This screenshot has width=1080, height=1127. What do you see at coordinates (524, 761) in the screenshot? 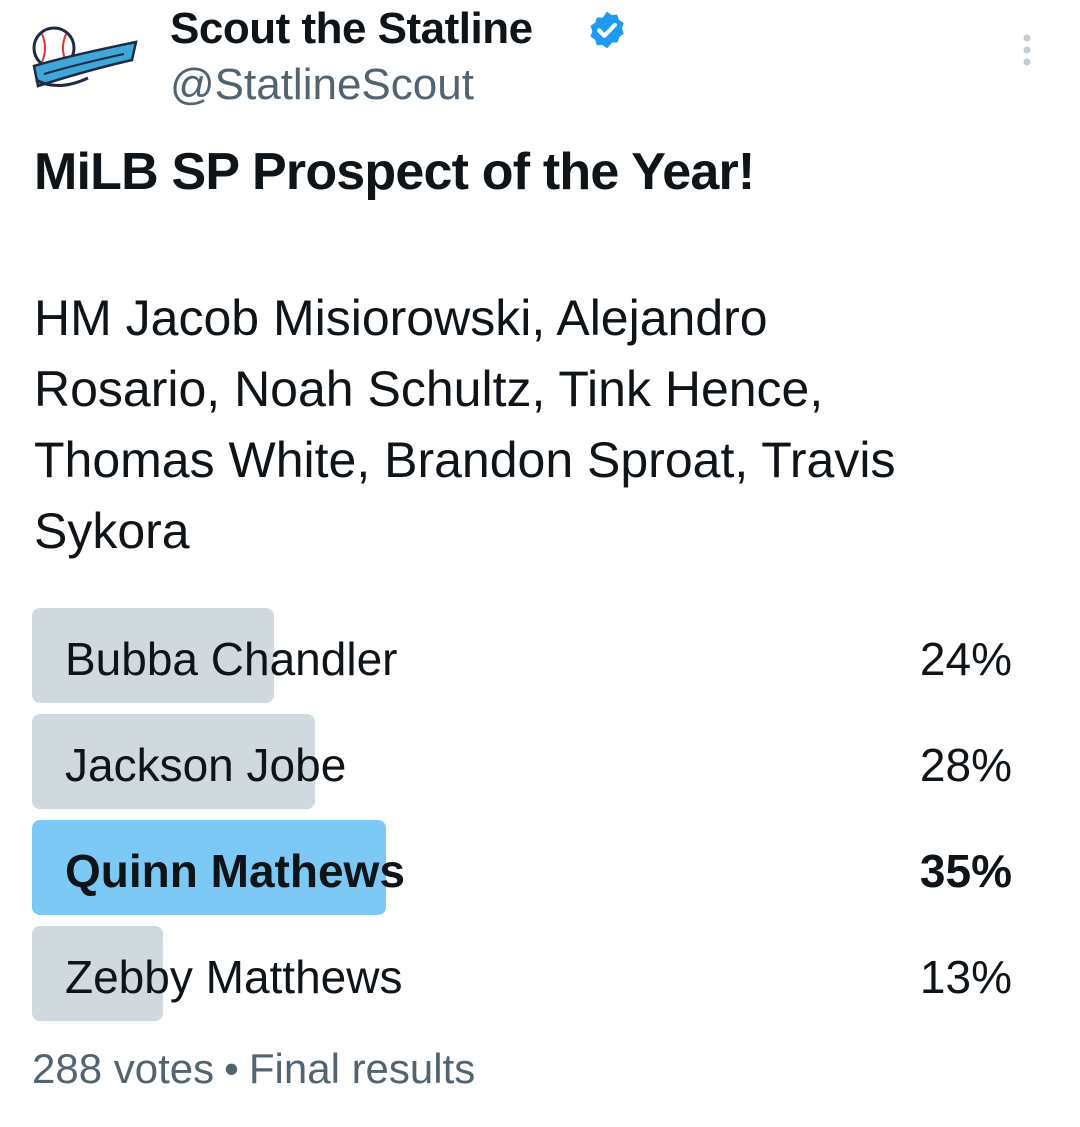
I see `poll-option-jackson-jobe: Jackson Jobe 28%` at bounding box center [524, 761].